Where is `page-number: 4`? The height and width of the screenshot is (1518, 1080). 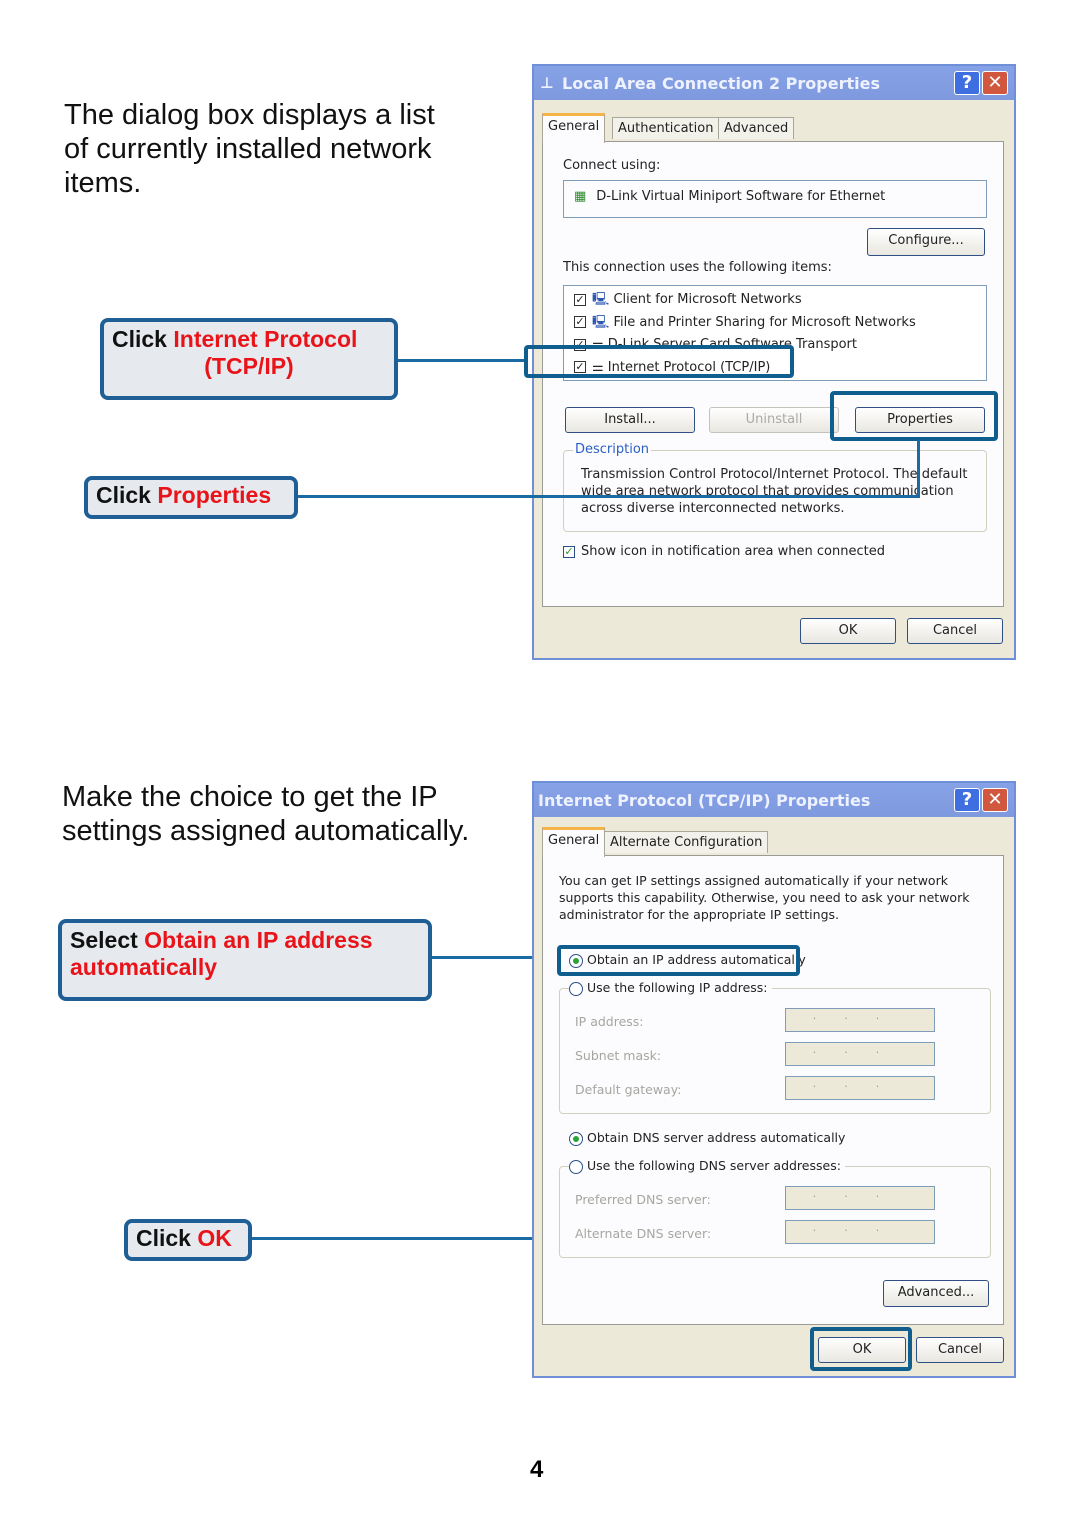
page-number: 4 is located at coordinates (537, 1469).